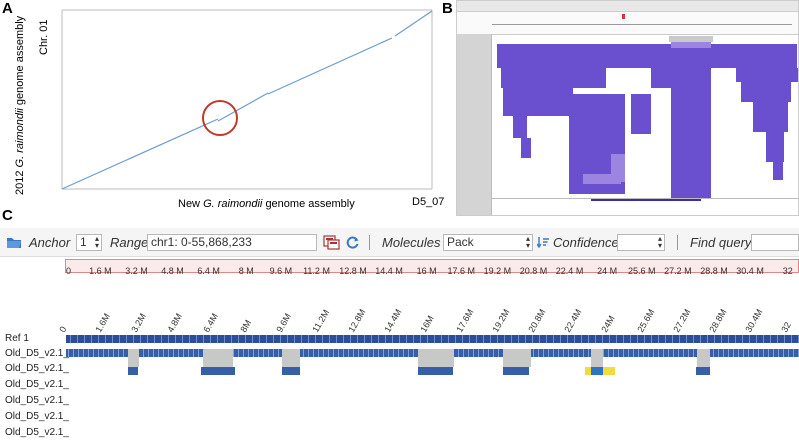 Image resolution: width=799 pixels, height=444 pixels. Describe the element at coordinates (642, 271) in the screenshot. I see `ruler-tick-label: 25.6 M` at that location.